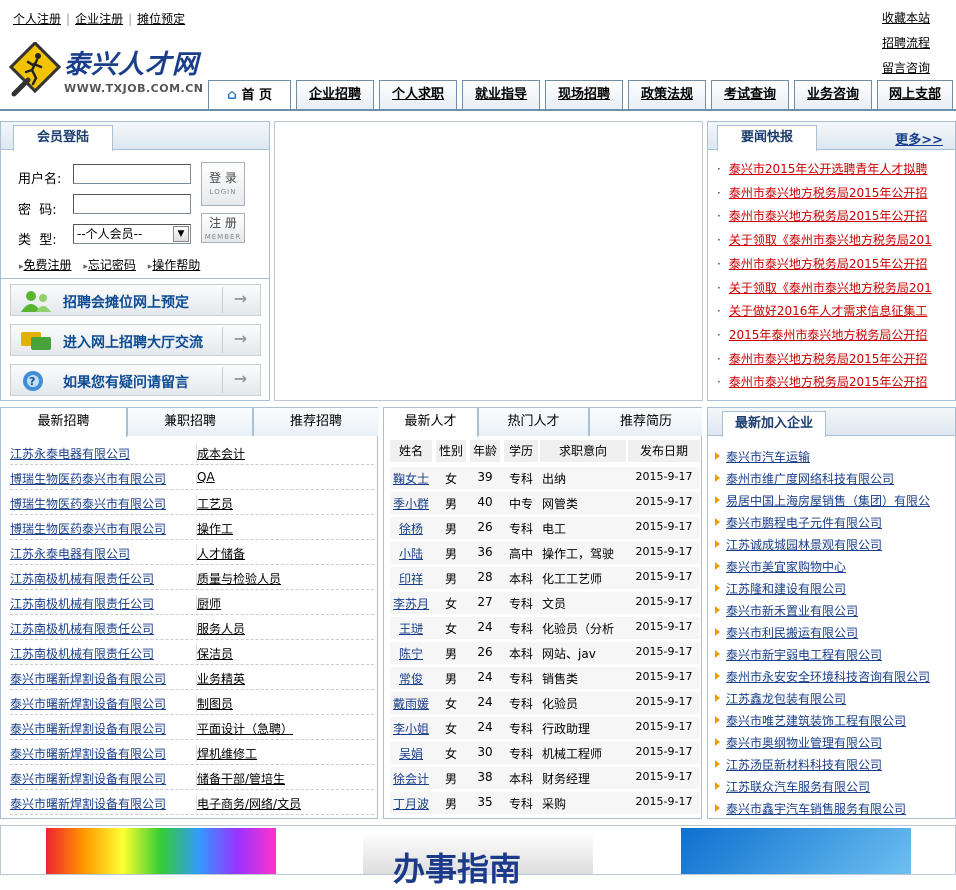 This screenshot has height=890, width=956. What do you see at coordinates (411, 478) in the screenshot?
I see `talent-name-link: 鞠女士` at bounding box center [411, 478].